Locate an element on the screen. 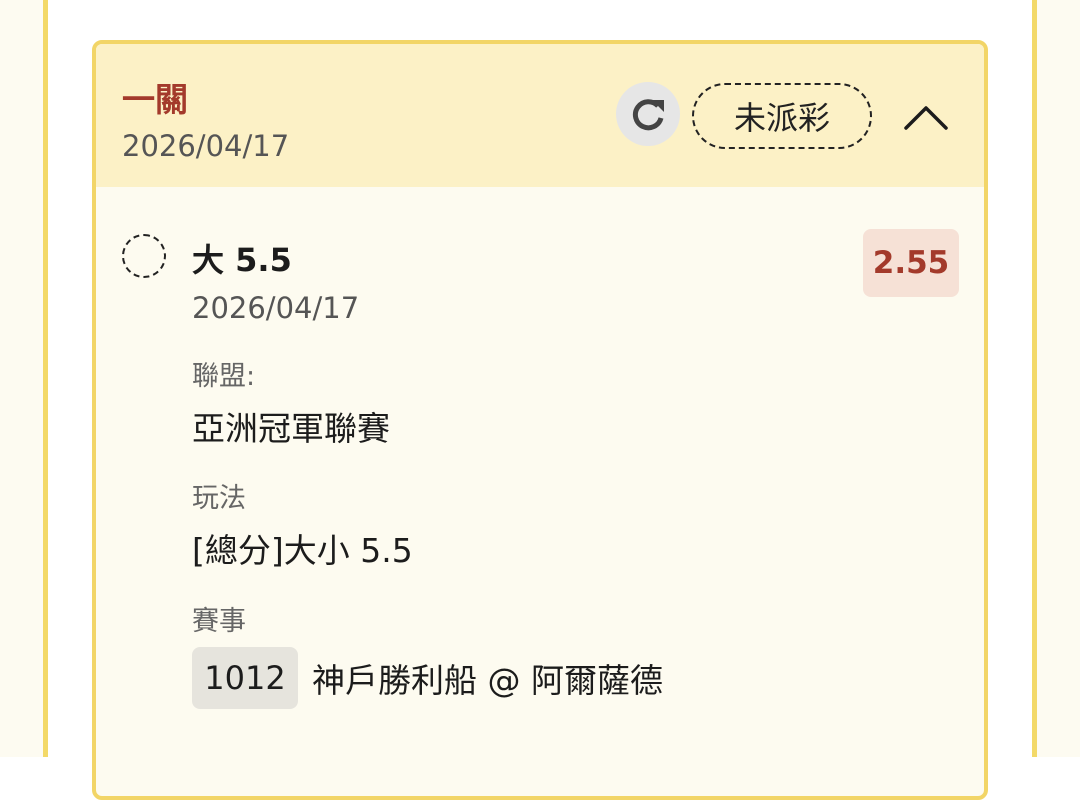  selection-title: 大 5.5 is located at coordinates (242, 260).